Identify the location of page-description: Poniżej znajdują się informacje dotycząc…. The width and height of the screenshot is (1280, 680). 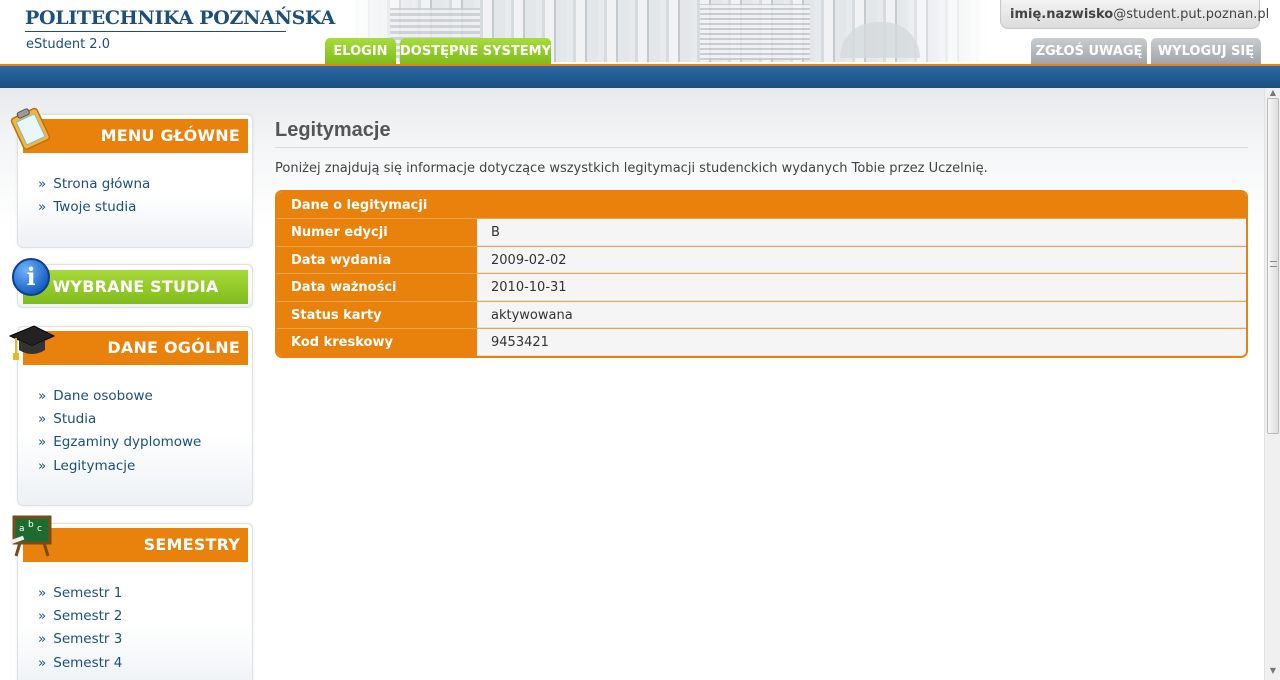
(631, 168).